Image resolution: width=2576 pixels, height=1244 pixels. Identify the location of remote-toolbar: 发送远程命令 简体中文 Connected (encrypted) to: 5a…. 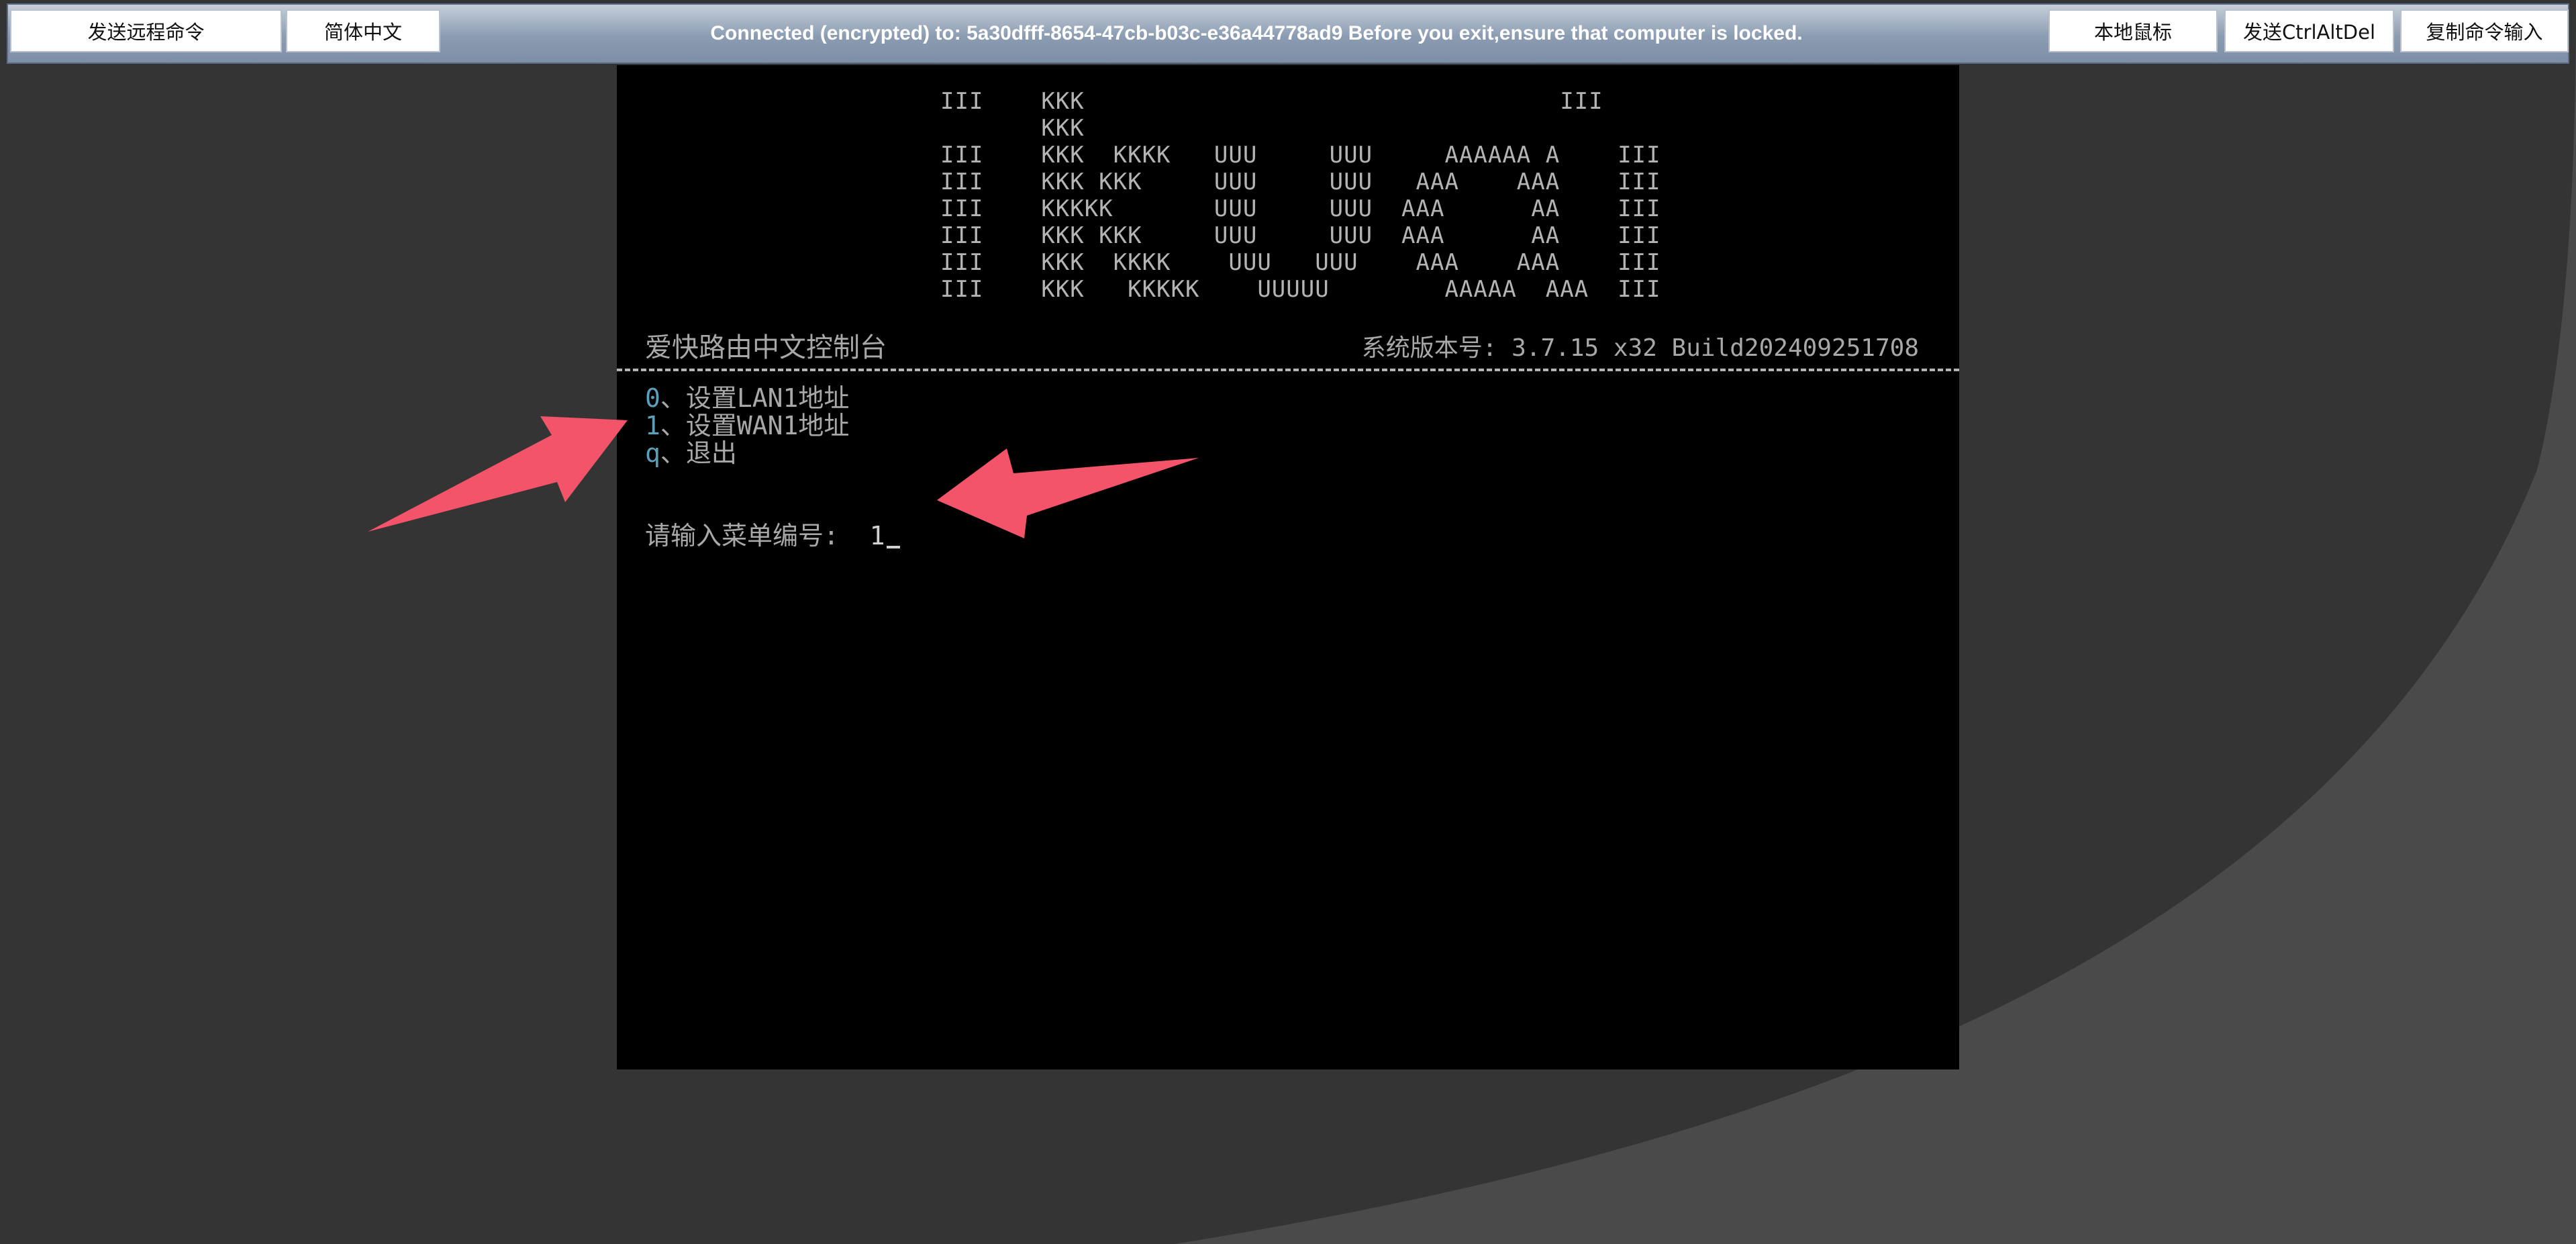
(1288, 33).